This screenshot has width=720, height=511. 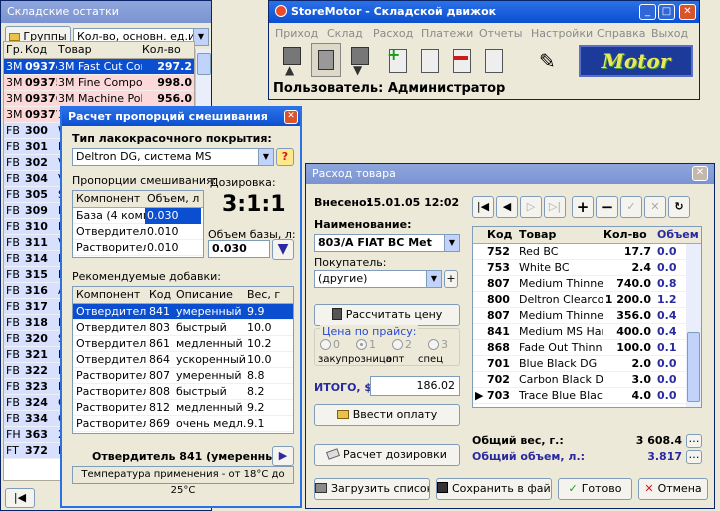 I want to click on buyer-select: (другие) ▼, so click(x=378, y=279).